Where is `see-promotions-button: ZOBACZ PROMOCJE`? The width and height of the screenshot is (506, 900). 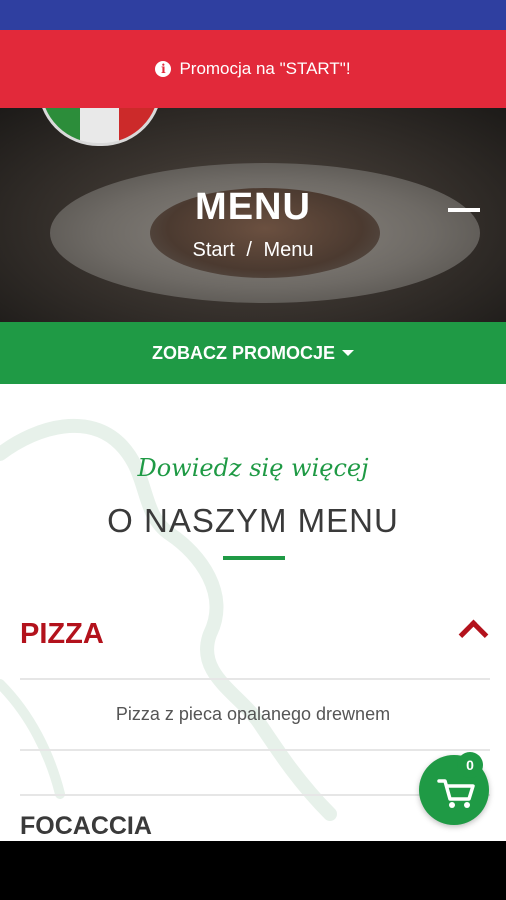 see-promotions-button: ZOBACZ PROMOCJE is located at coordinates (253, 353).